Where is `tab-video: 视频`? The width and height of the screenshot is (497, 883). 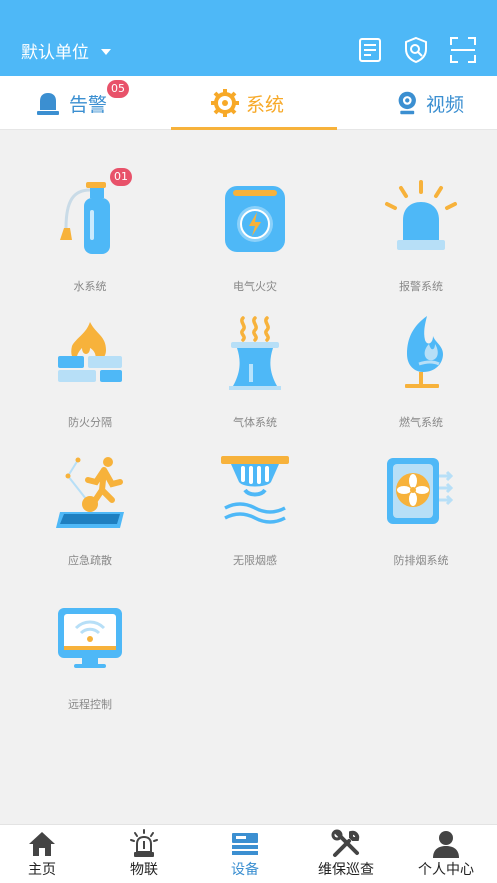
tab-video: 视频 is located at coordinates (430, 103).